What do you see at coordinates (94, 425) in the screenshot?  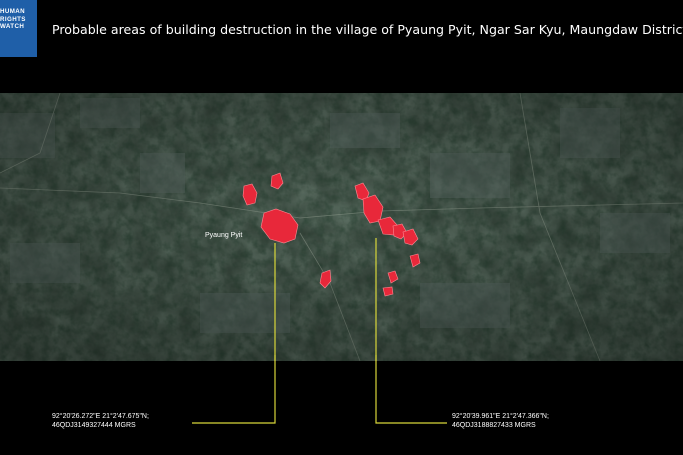 I see `coordinate-west-line-2: 46QDJ3149327444 MGRS` at bounding box center [94, 425].